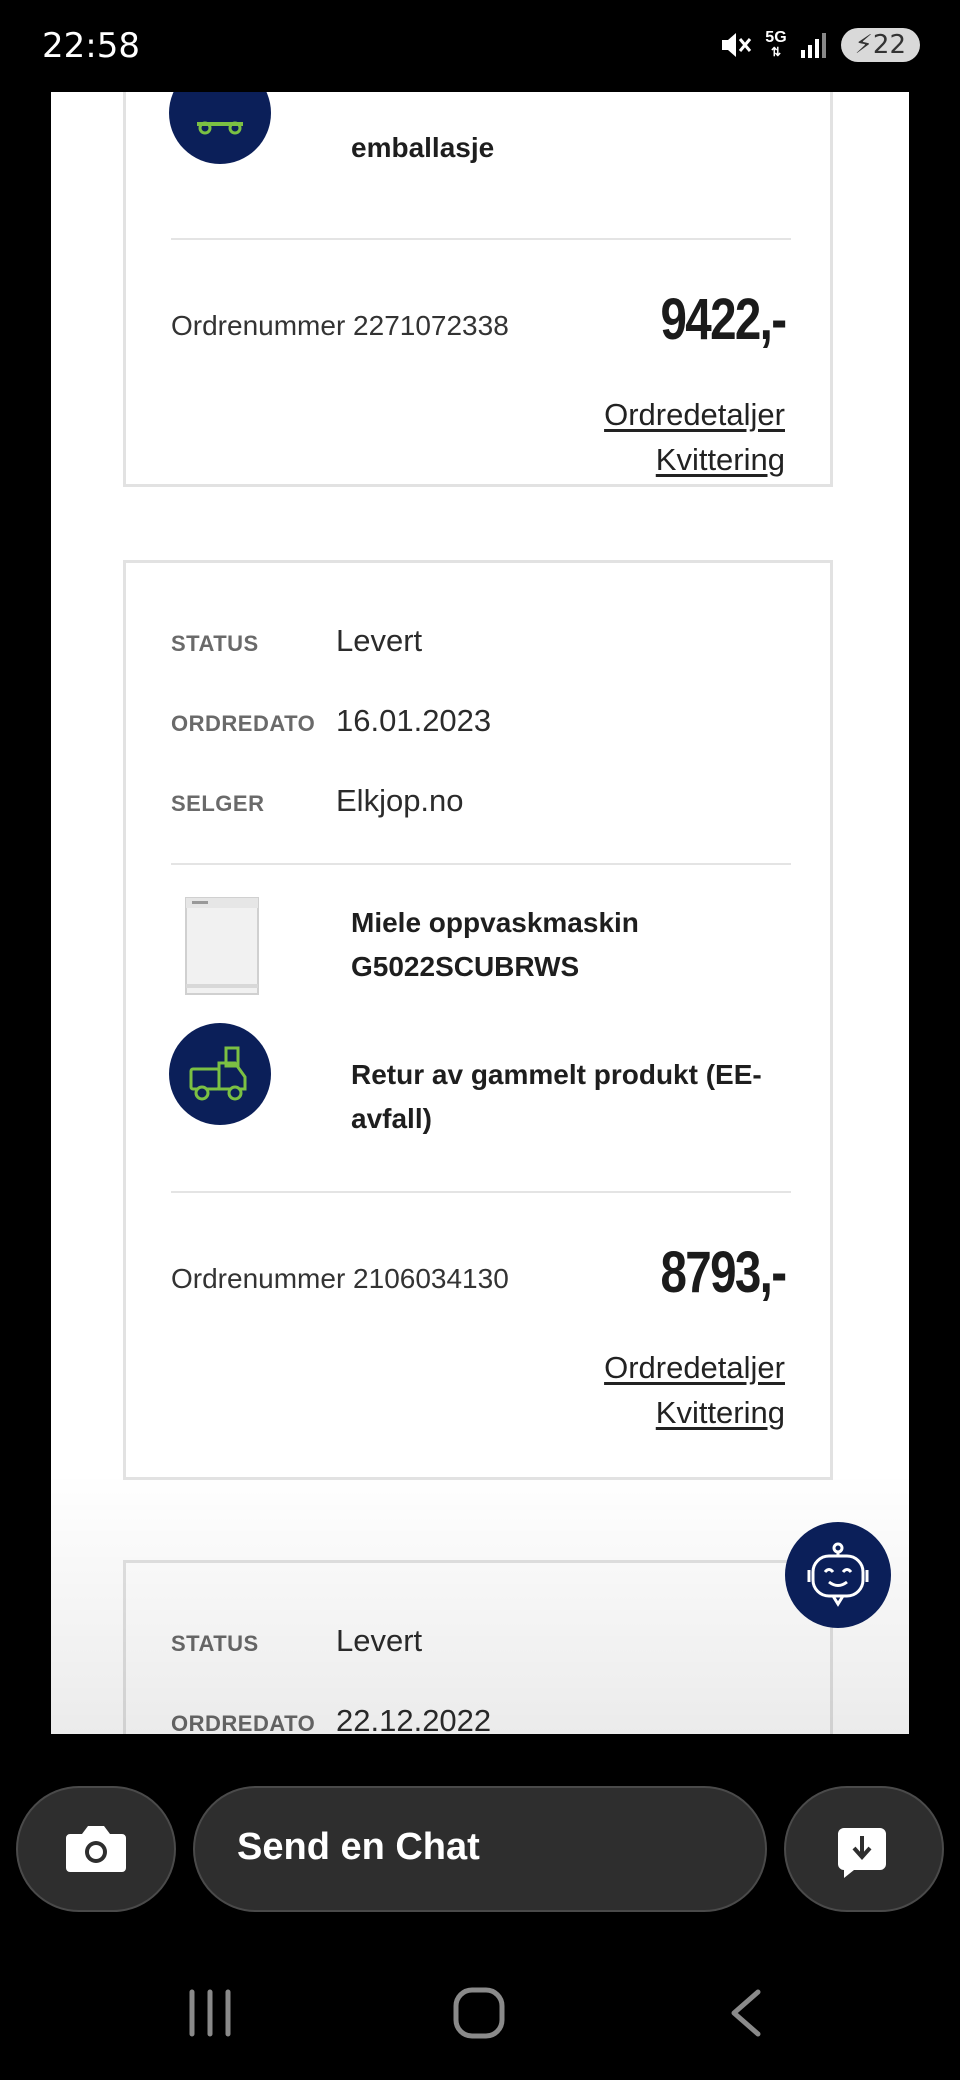  Describe the element at coordinates (478, 1647) in the screenshot. I see `order-card: STATUS Levert ORDREDATO 22.12.2022` at that location.